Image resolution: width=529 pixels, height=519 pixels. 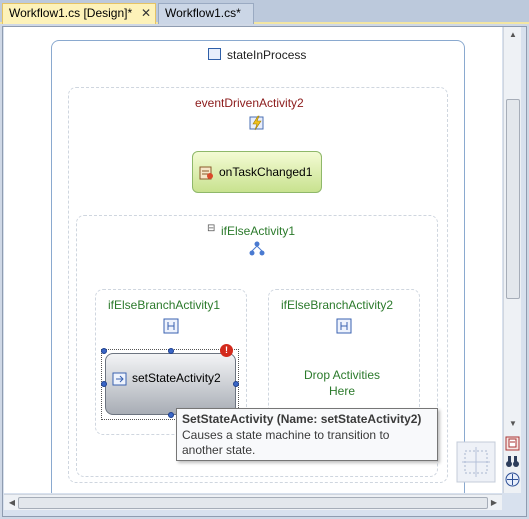 I want to click on on-task-changed-activity: onTaskChanged1, so click(x=257, y=172).